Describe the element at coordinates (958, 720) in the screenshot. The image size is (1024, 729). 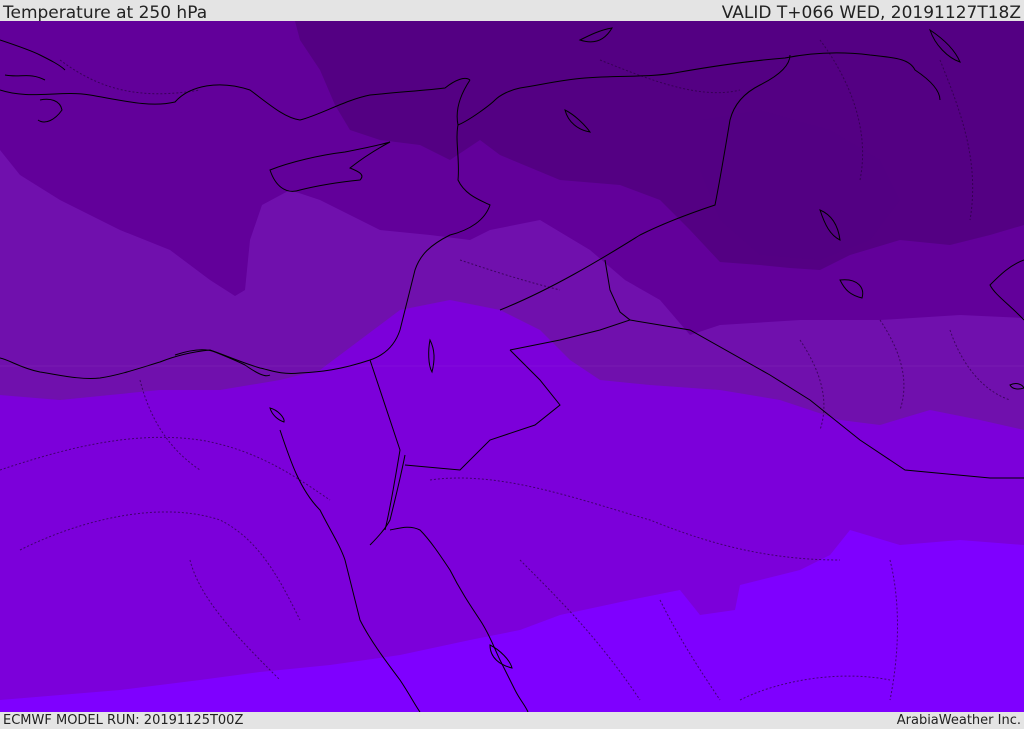
I see `credit-label: ArabiaWeather Inc.` at that location.